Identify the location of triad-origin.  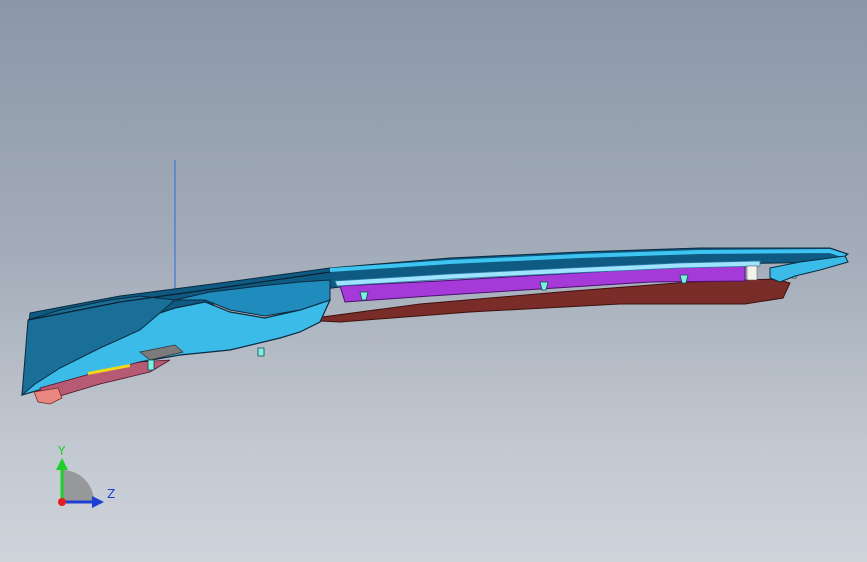
(62, 502).